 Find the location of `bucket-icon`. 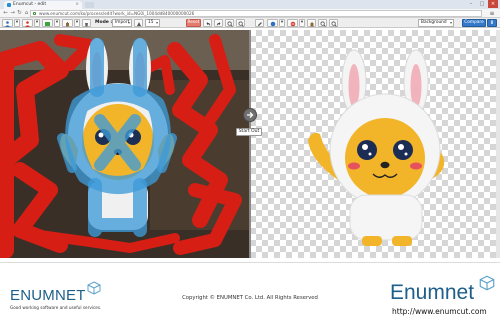

bucket-icon is located at coordinates (86, 25).